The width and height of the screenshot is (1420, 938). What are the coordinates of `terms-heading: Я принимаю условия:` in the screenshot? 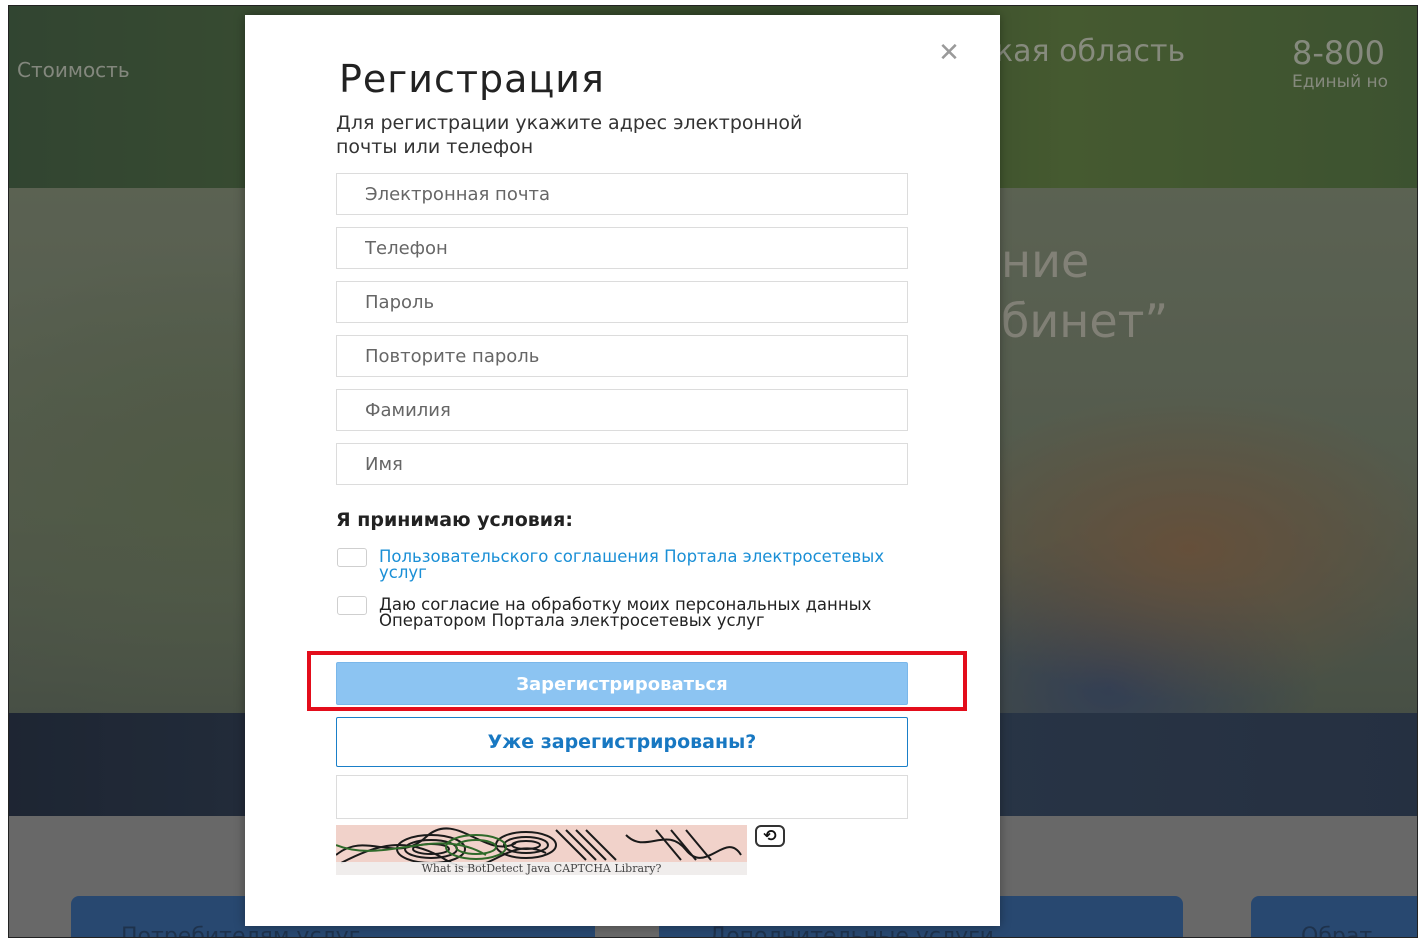 It's located at (454, 520).